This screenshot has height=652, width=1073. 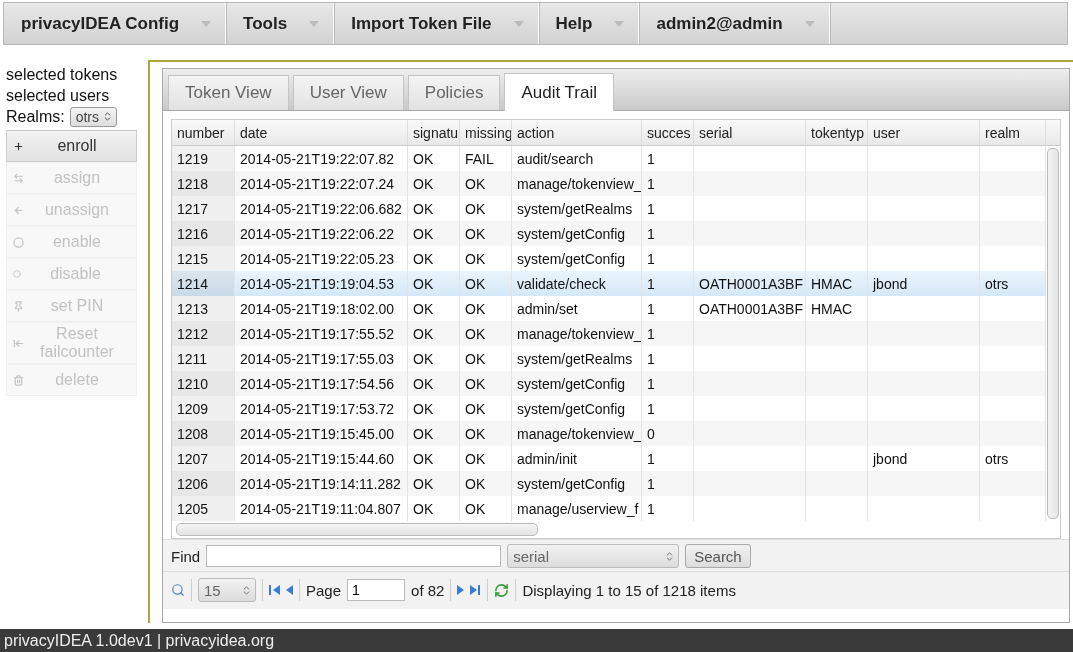 I want to click on tab: Policies, so click(x=454, y=92).